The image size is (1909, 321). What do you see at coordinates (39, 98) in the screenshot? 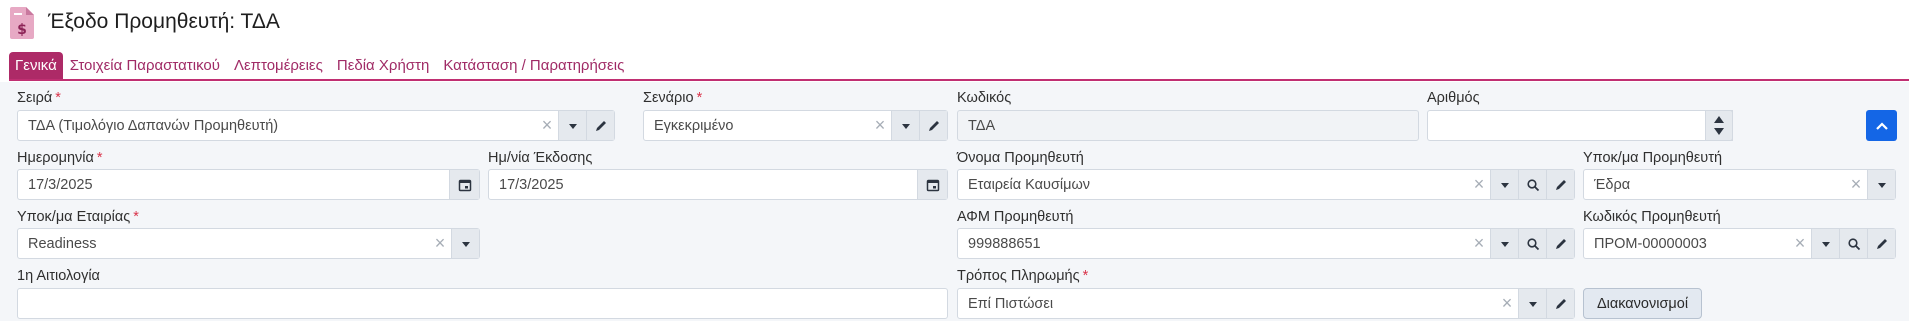
I see `series-label: Σειρά *` at bounding box center [39, 98].